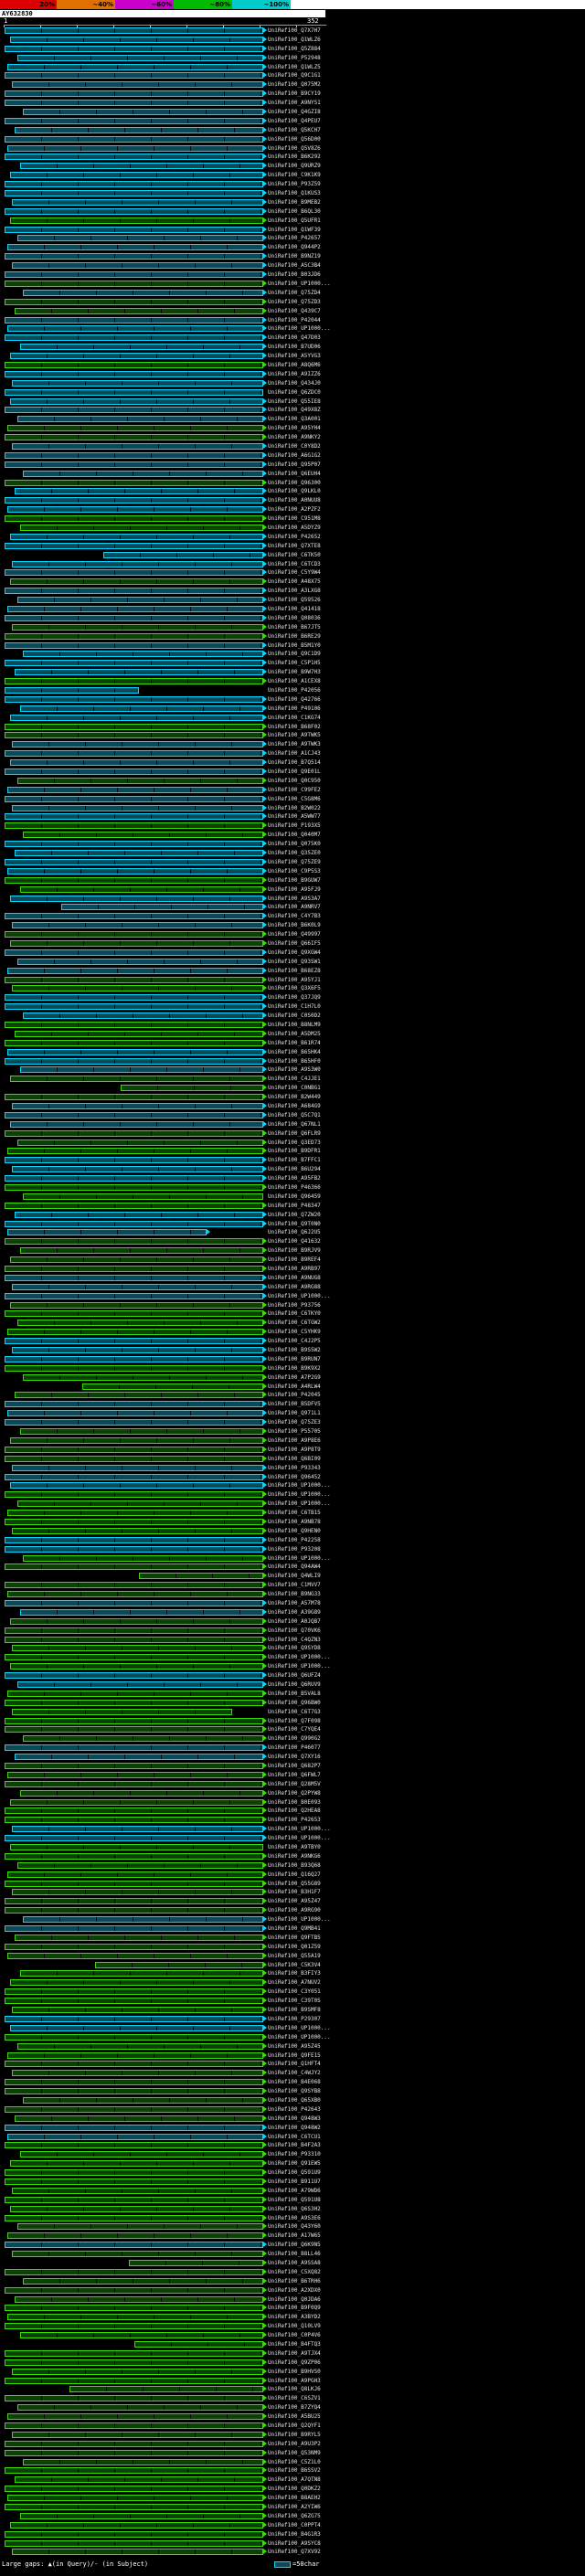  Describe the element at coordinates (295, 1775) in the screenshot. I see `hit-label: UniRef100_Q6FWL7` at that location.